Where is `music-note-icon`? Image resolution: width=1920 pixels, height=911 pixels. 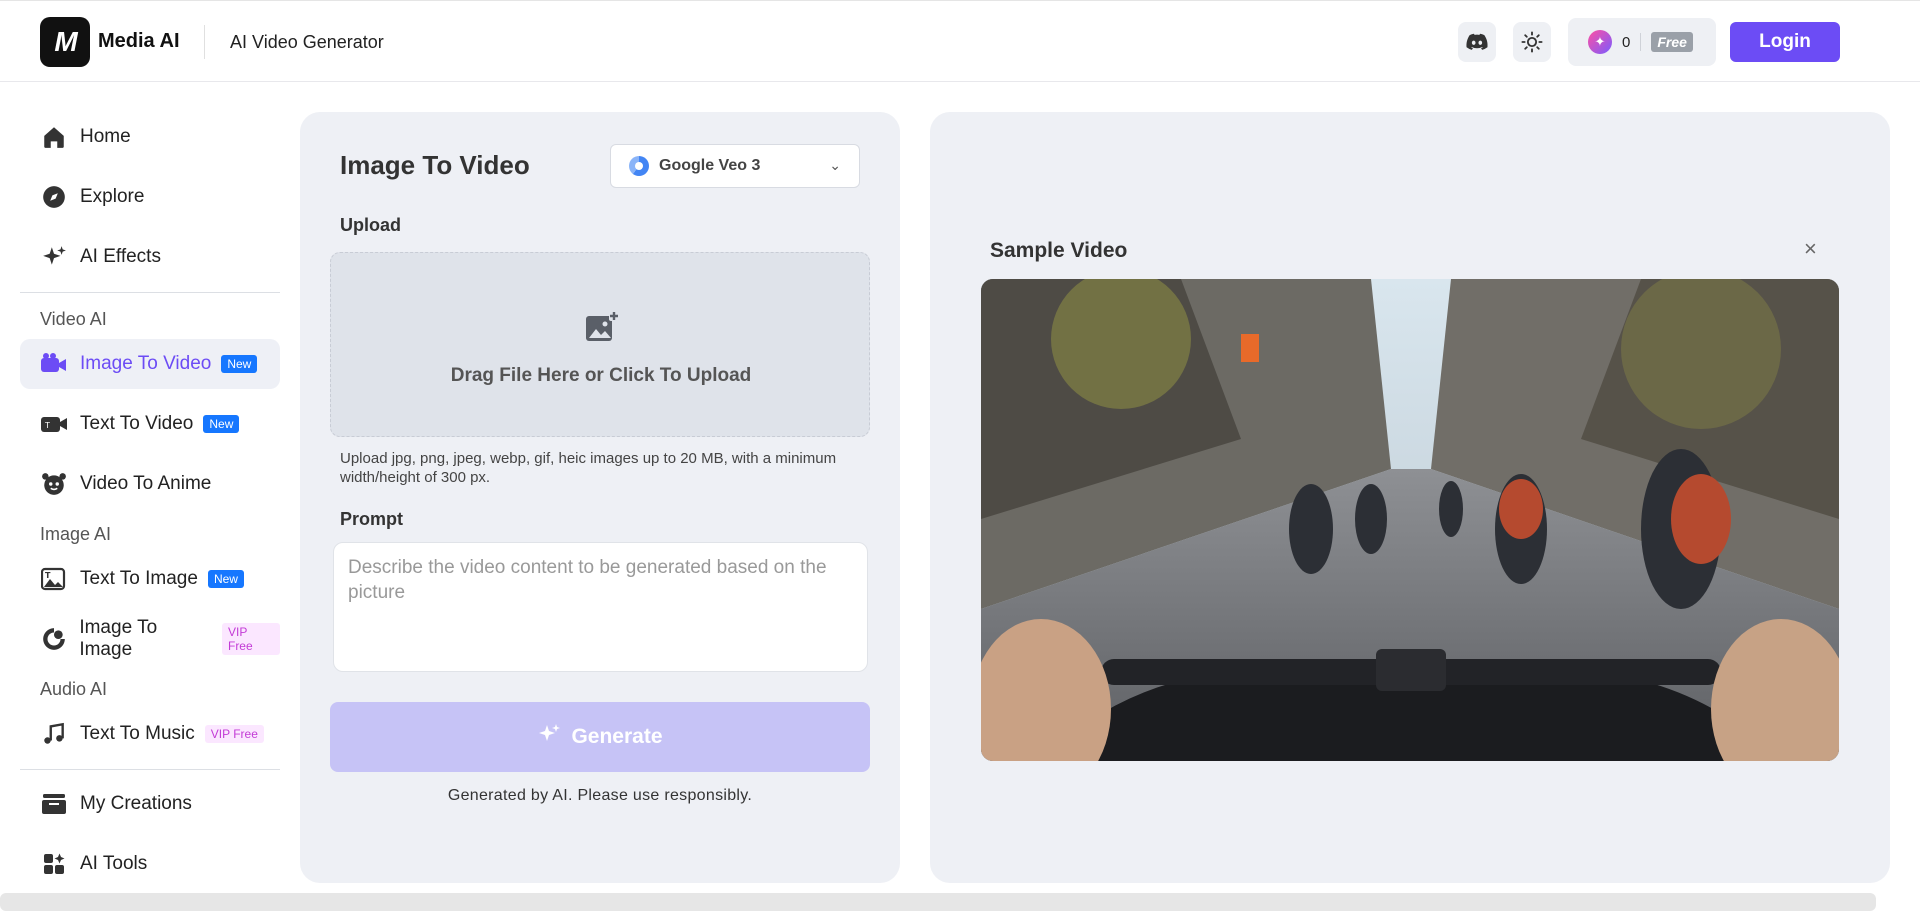
music-note-icon is located at coordinates (54, 734).